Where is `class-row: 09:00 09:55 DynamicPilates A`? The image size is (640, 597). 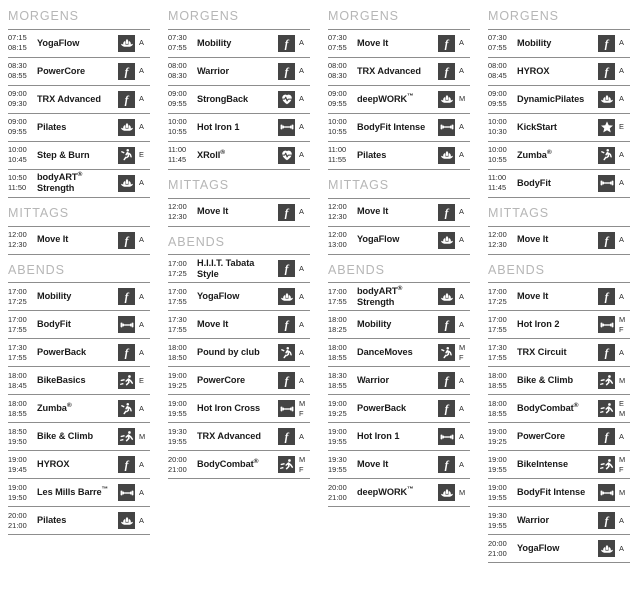
class-row: 09:00 09:55 DynamicPilates A is located at coordinates (559, 100).